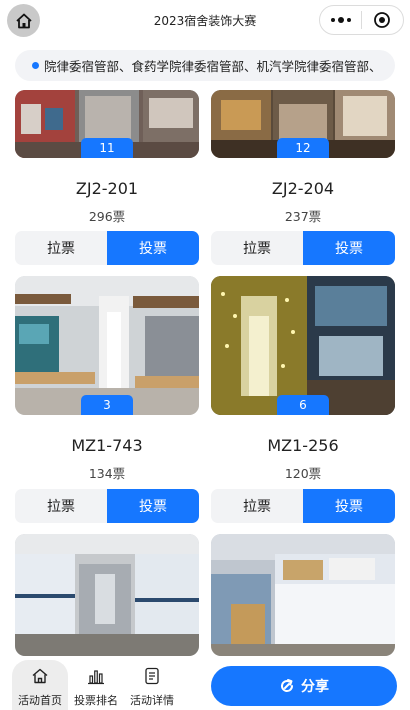 Image resolution: width=410 pixels, height=710 pixels. I want to click on tab-vote-ranking: 投票排名, so click(96, 685).